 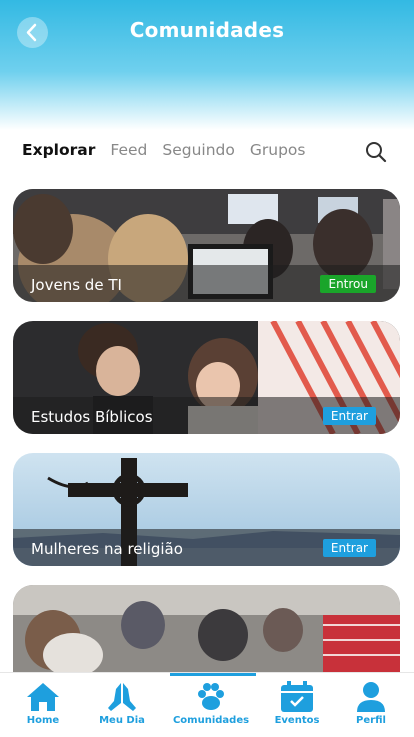 What do you see at coordinates (107, 549) in the screenshot?
I see `community-name: Mulheres na religião` at bounding box center [107, 549].